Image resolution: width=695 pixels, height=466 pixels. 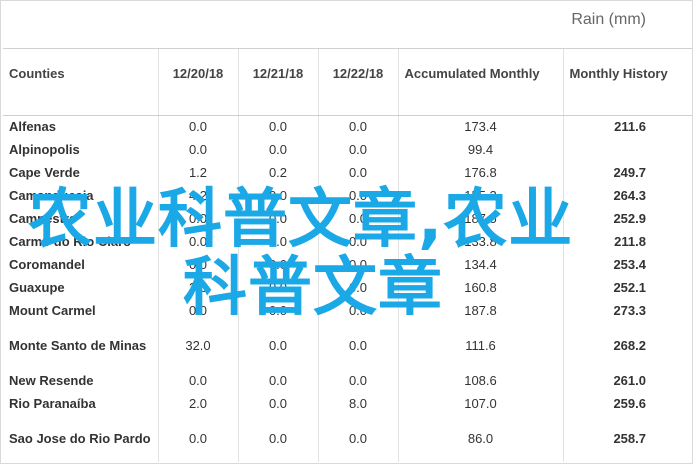 I want to click on county-cell: Cape Verde, so click(x=44, y=172).